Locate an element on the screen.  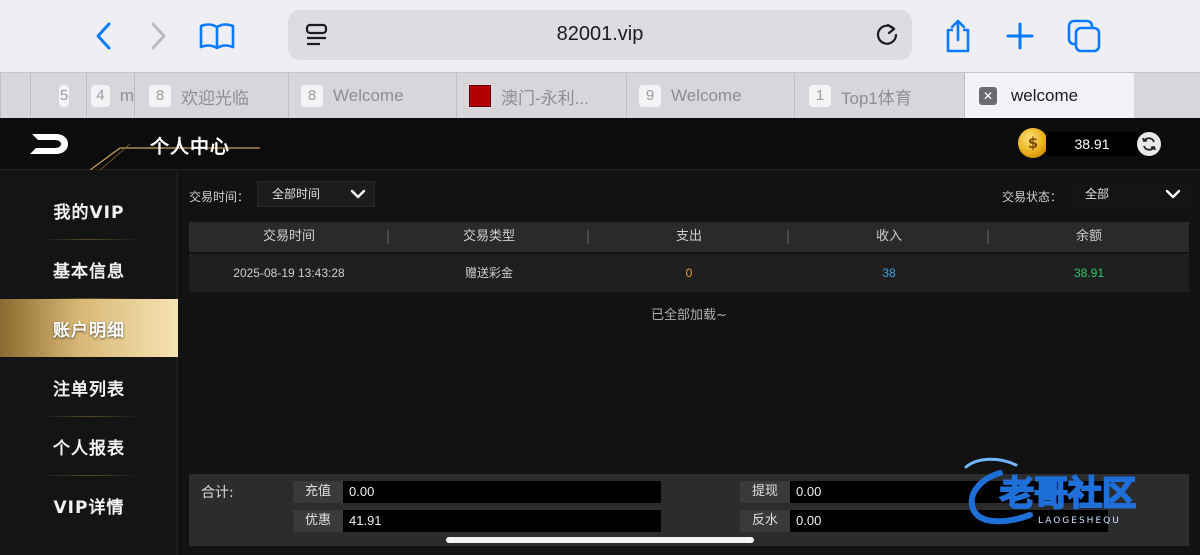
reload-icon is located at coordinates (887, 35).